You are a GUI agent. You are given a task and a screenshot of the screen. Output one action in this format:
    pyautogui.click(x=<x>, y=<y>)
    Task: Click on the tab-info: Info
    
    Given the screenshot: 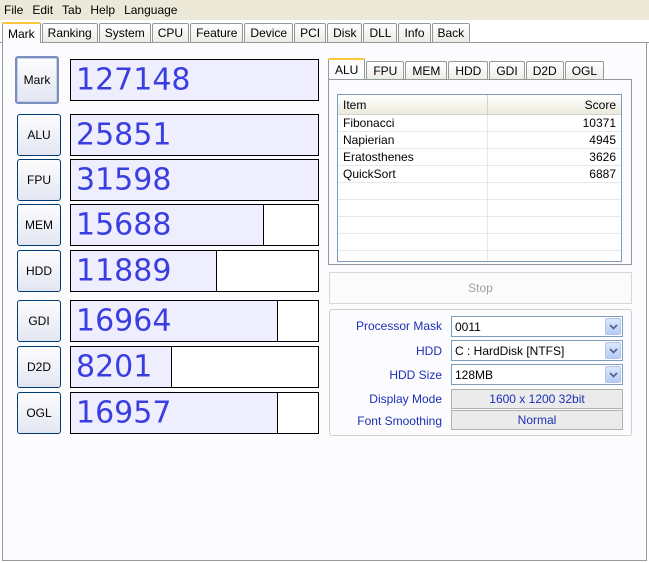 What is the action you would take?
    pyautogui.click(x=414, y=32)
    